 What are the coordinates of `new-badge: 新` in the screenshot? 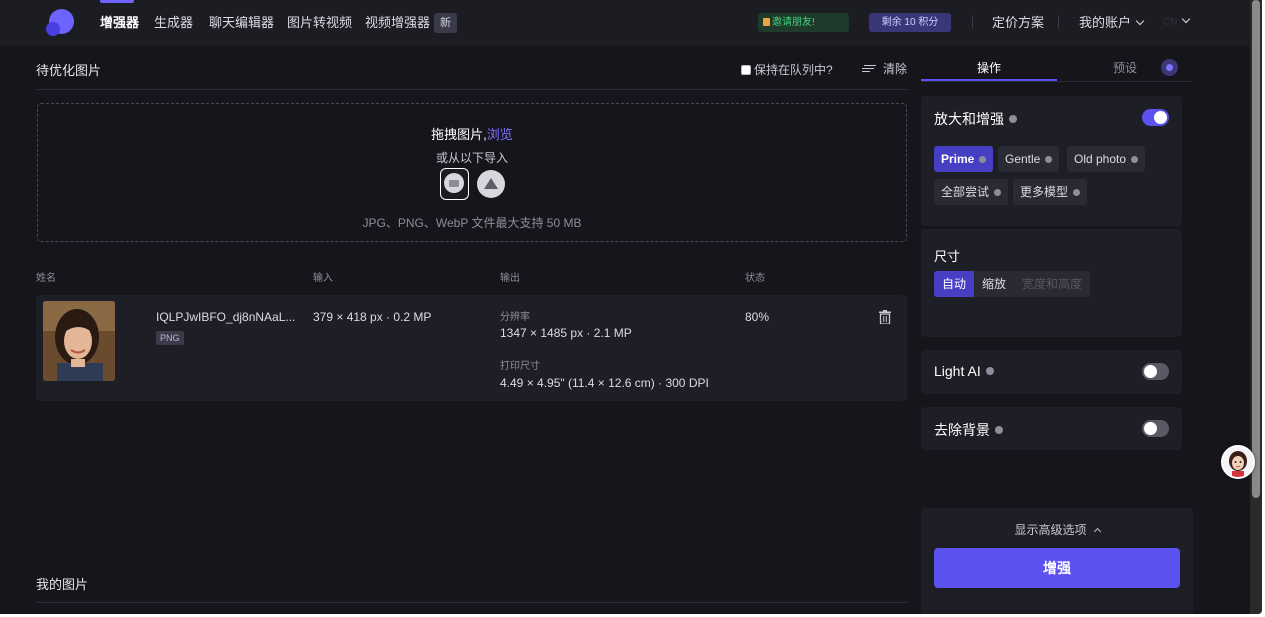 It's located at (445, 23).